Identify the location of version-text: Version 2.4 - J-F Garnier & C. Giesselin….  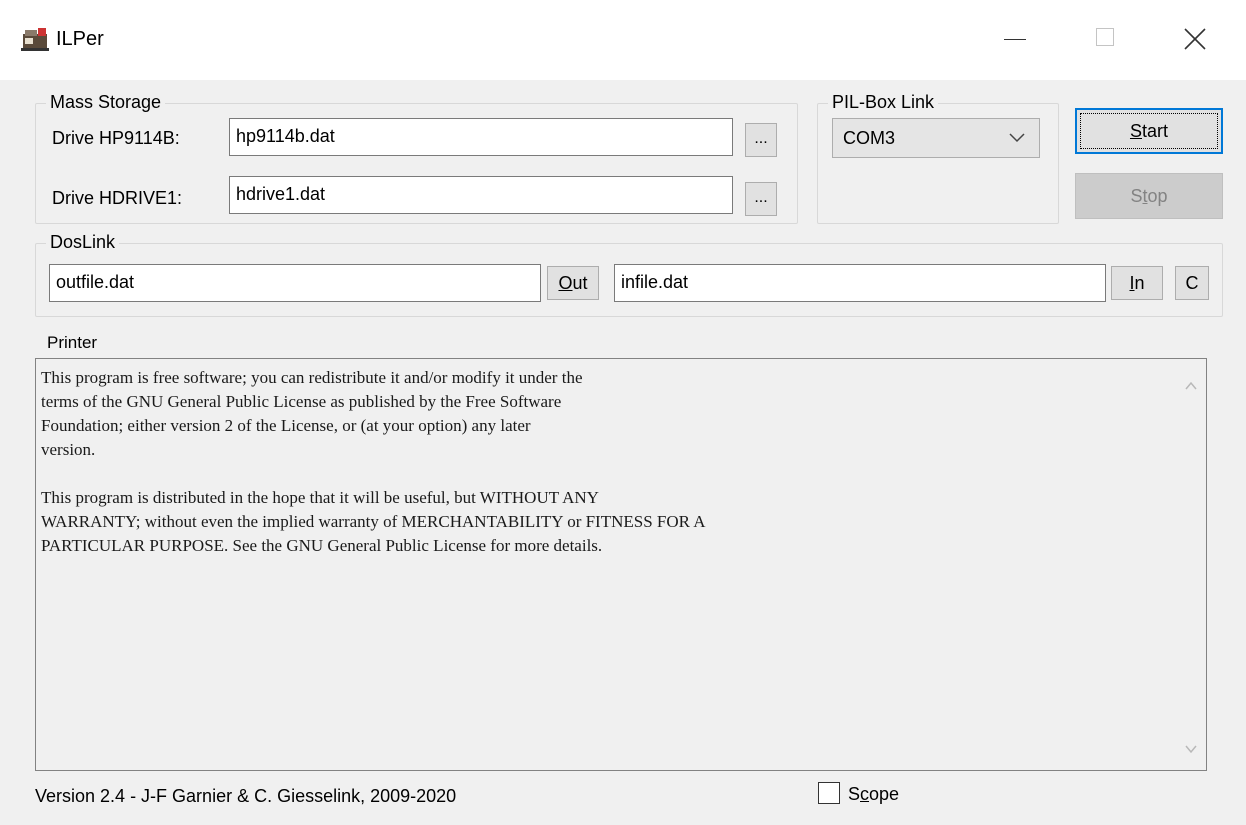
(246, 796).